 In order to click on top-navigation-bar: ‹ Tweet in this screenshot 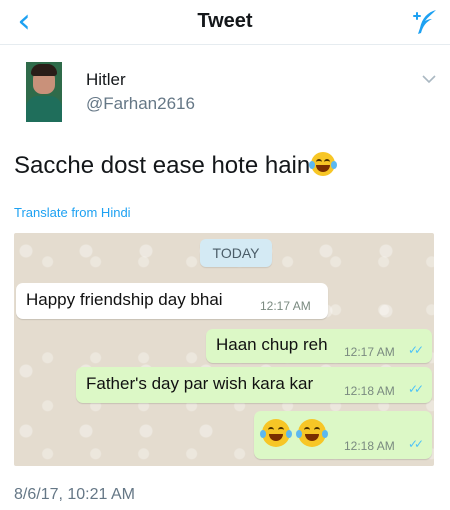, I will do `click(225, 22)`.